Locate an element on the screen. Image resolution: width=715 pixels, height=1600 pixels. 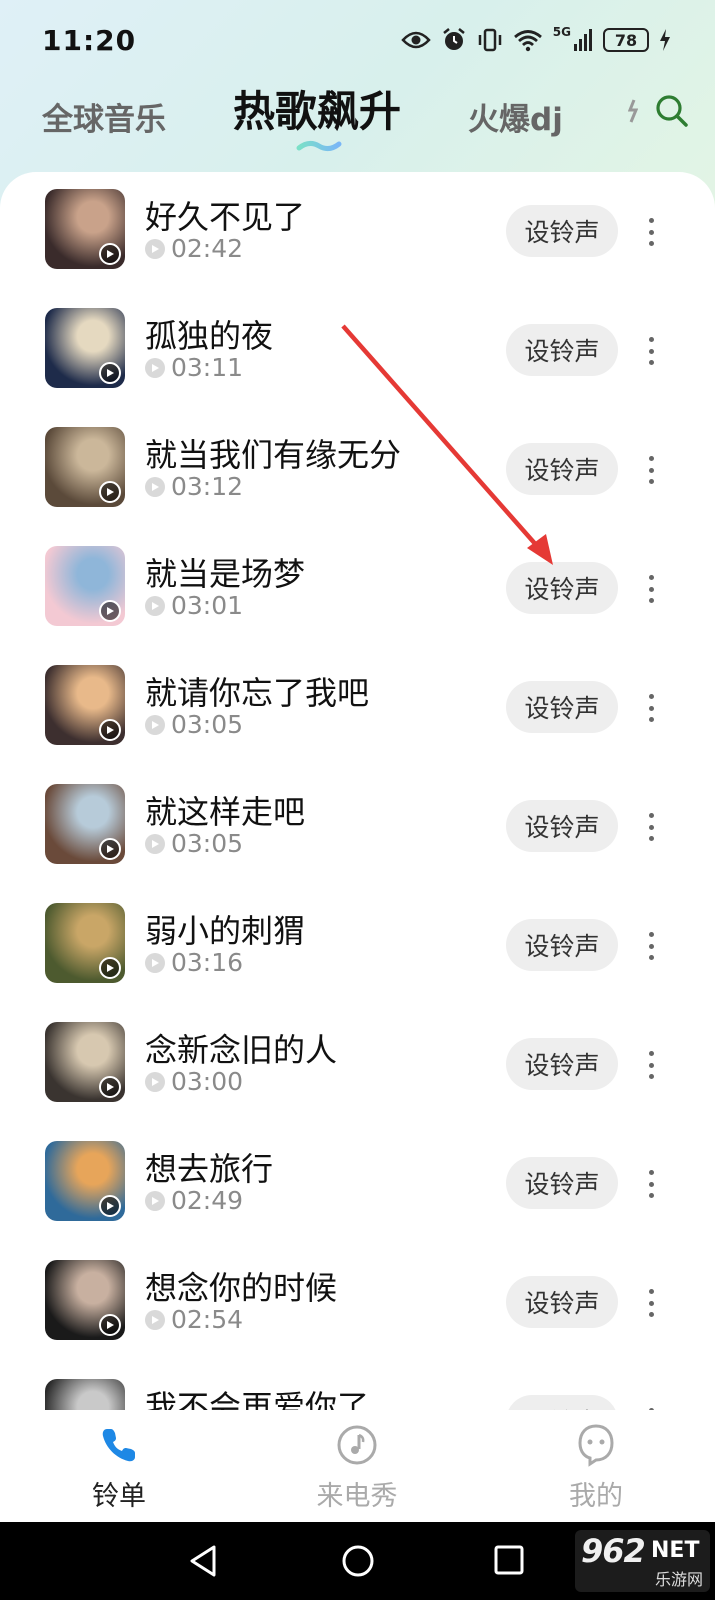
nav-label-ringlist: 铃单 is located at coordinates (119, 1496).